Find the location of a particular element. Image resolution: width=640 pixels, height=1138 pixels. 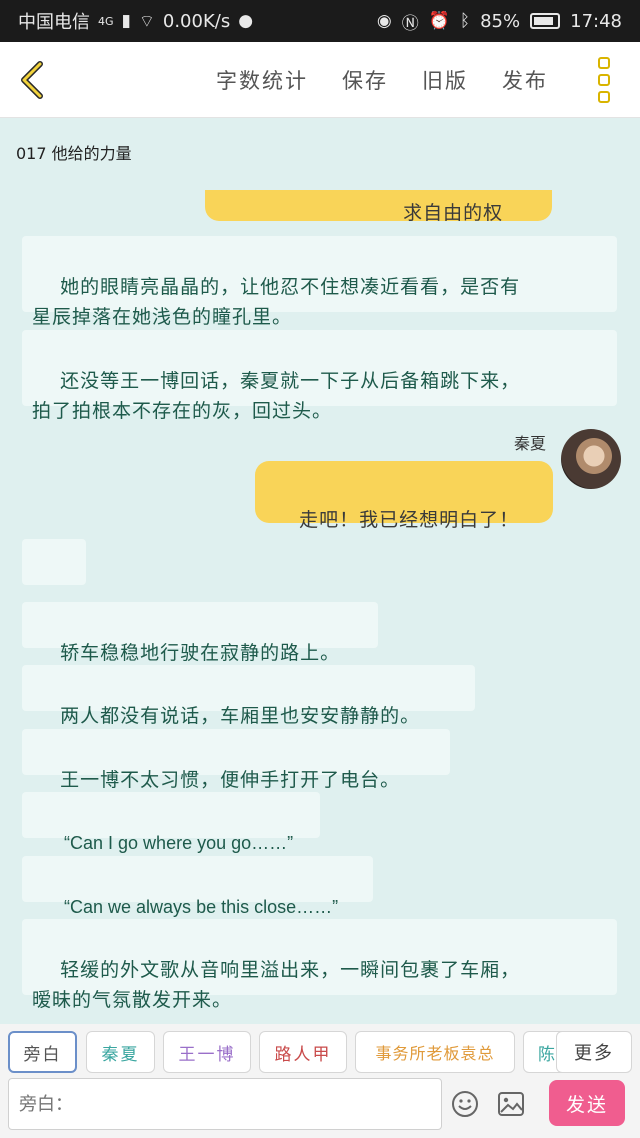

message-text: 还没等王一博回话，秦夏就一下子从后备箱跳下来， 拍了拍根本不存在的灰，回过头。 is located at coordinates (276, 396).